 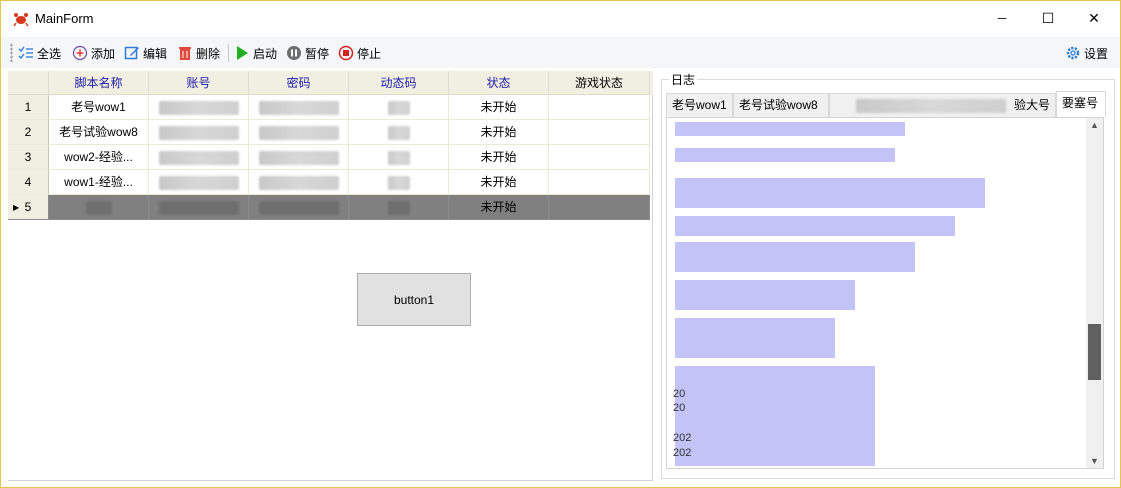 I want to click on log-line: 202, so click(x=682, y=453).